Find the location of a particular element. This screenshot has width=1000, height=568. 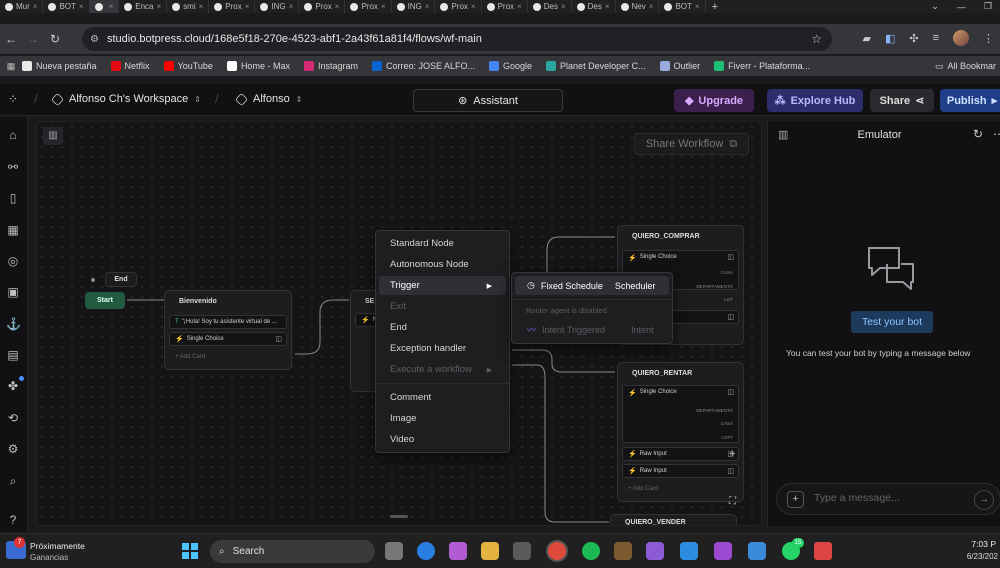

start-node: Start is located at coordinates (105, 300).